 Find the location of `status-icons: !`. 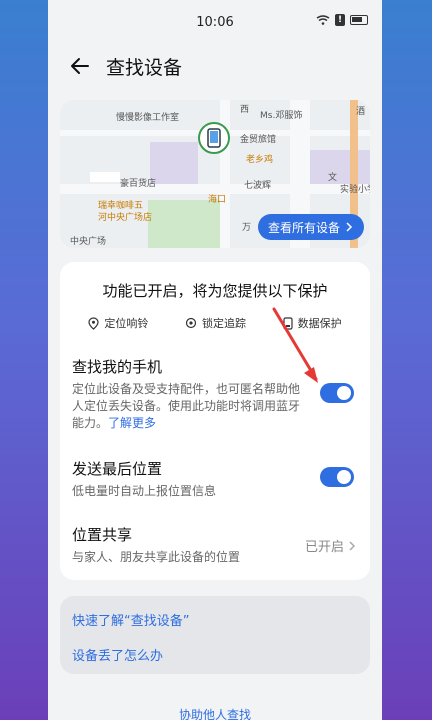

status-icons: ! is located at coordinates (342, 20).